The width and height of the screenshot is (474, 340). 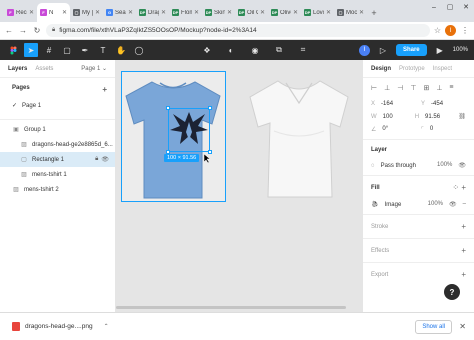 What do you see at coordinates (464, 204) in the screenshot?
I see `remove-fill-icon: –` at bounding box center [464, 204].